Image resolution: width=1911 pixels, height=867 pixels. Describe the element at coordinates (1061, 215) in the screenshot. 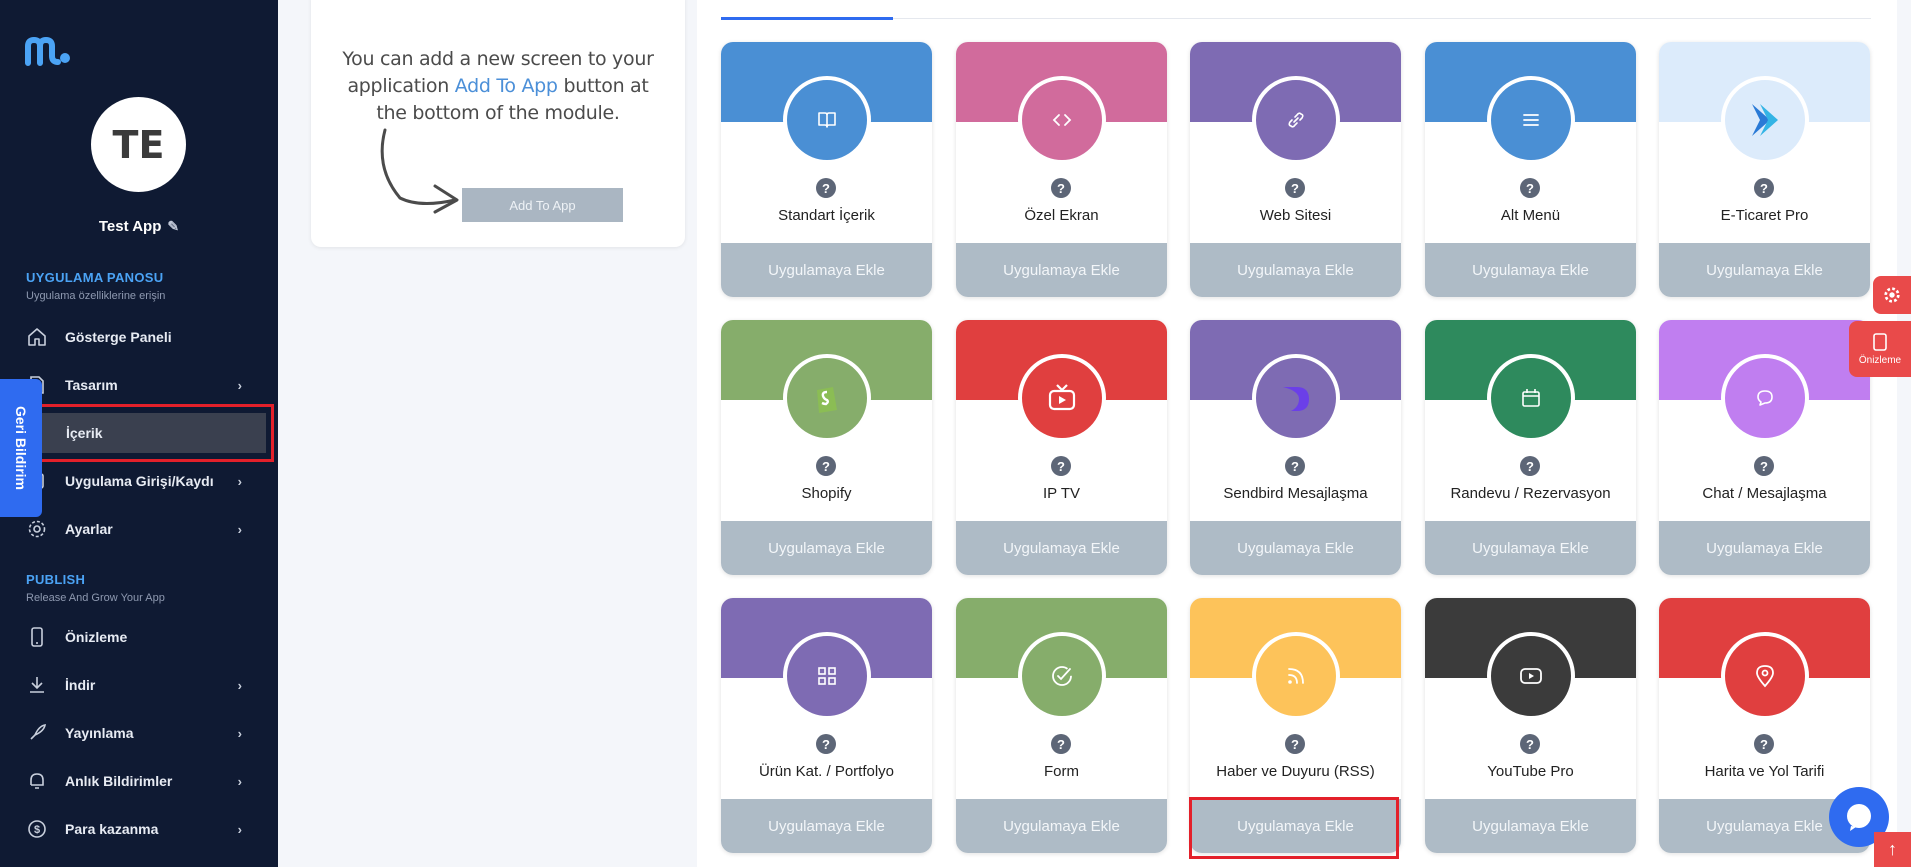

I see `module-name: Özel Ekran` at that location.